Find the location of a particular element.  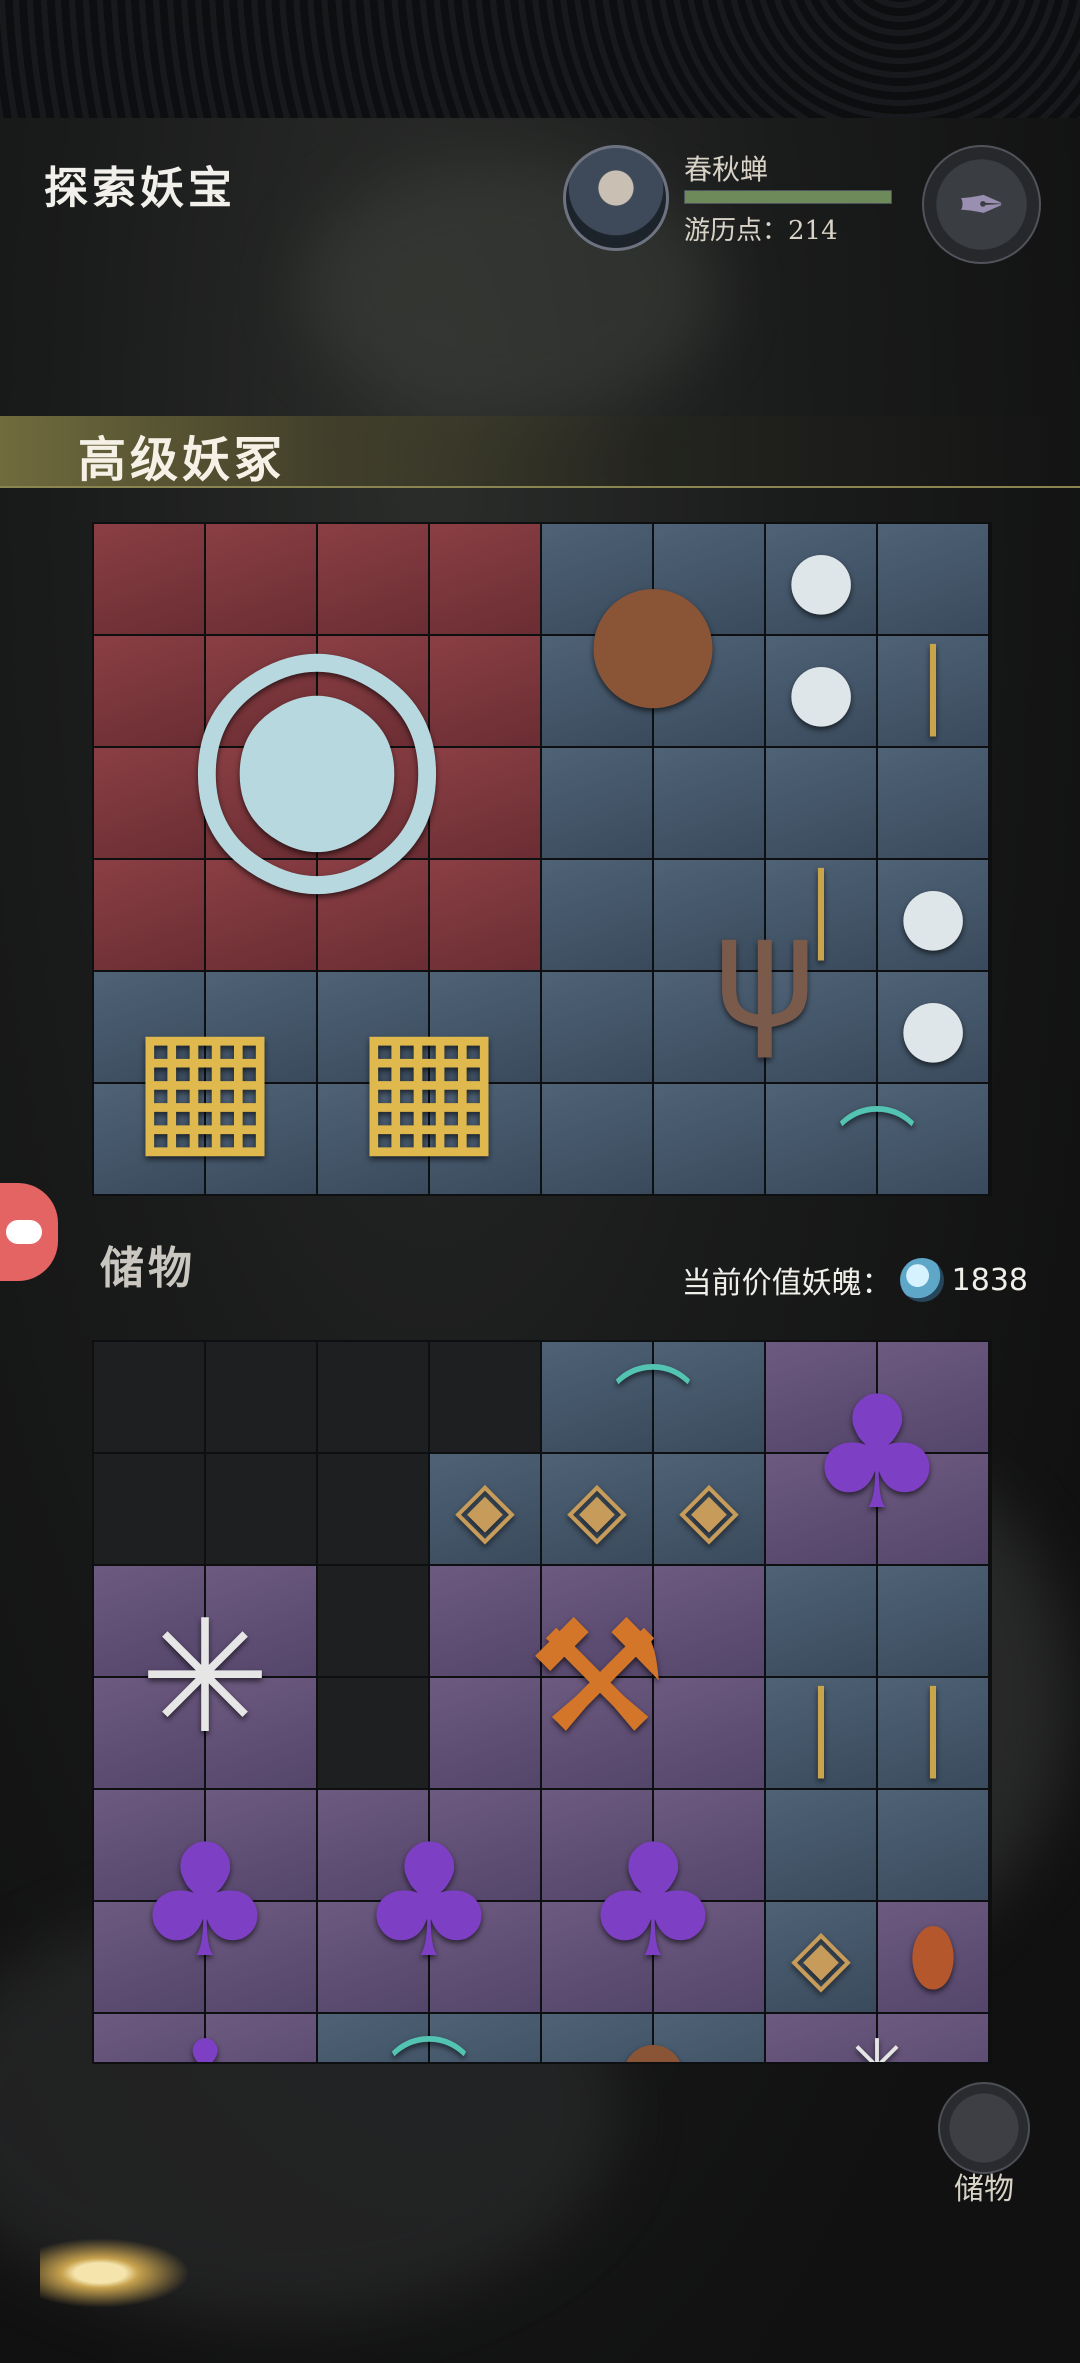

player-avatar is located at coordinates (616, 198).